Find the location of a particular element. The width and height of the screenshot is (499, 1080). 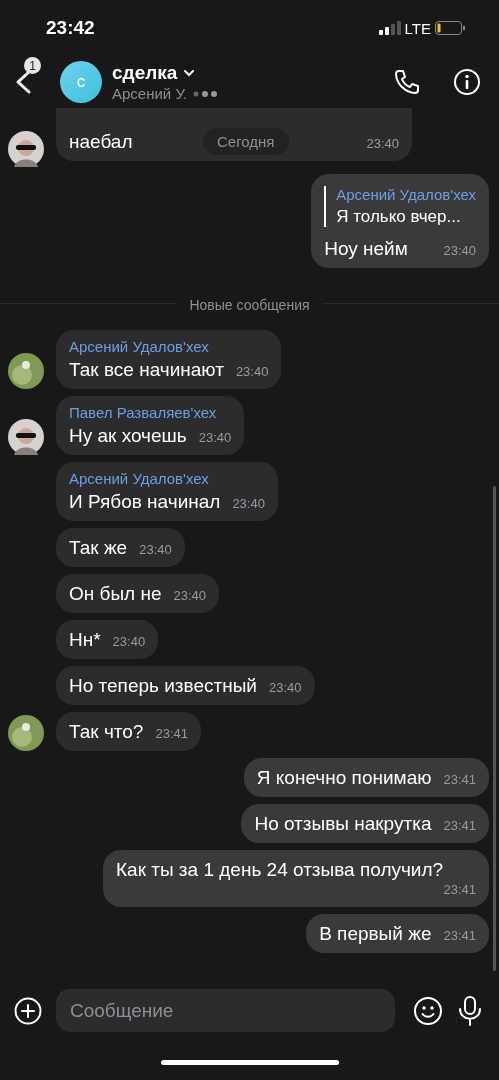

message-text: Так же is located at coordinates (98, 547).